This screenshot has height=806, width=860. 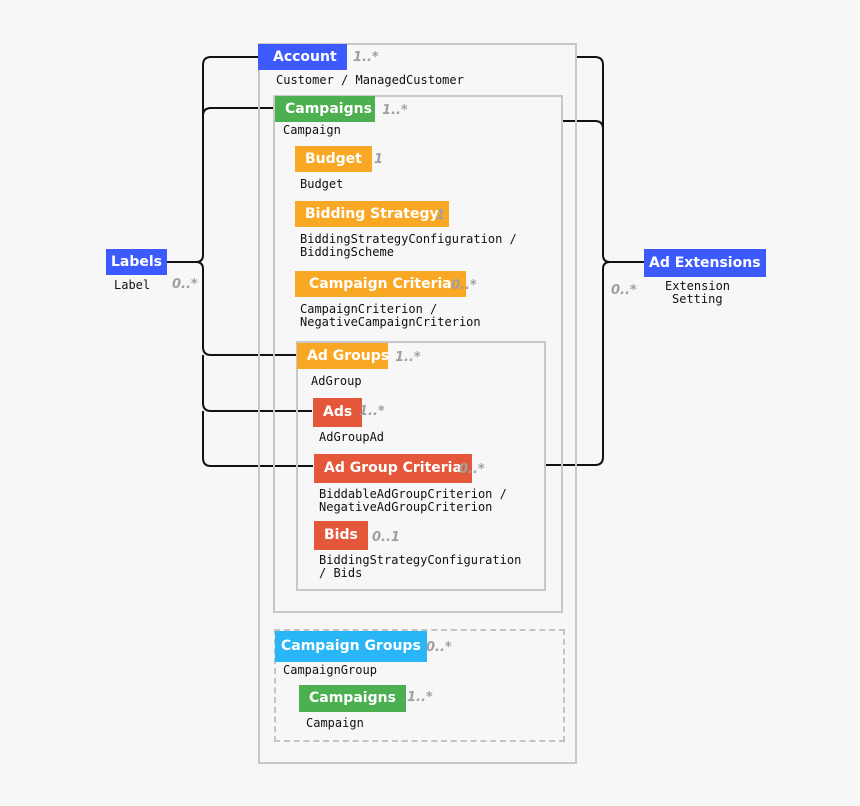 I want to click on ad-group-criteria-multiplicity: 0..*, so click(x=472, y=469).